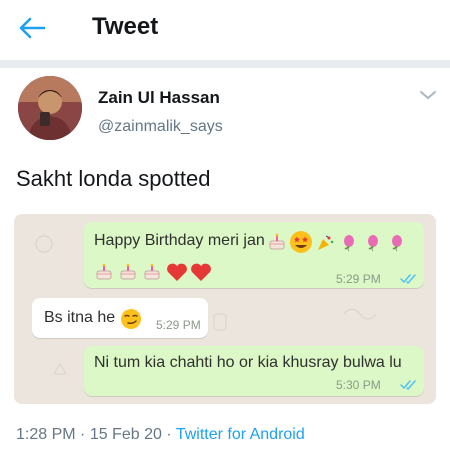  Describe the element at coordinates (179, 240) in the screenshot. I see `message-text: Happy Birthday meri jan` at that location.